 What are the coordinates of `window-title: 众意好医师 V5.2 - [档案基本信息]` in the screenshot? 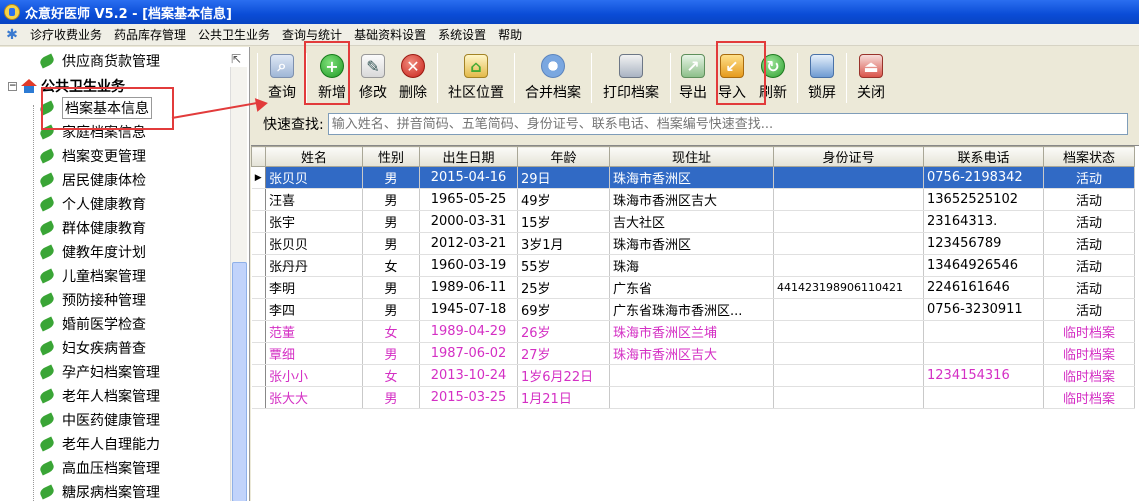 It's located at (128, 14).